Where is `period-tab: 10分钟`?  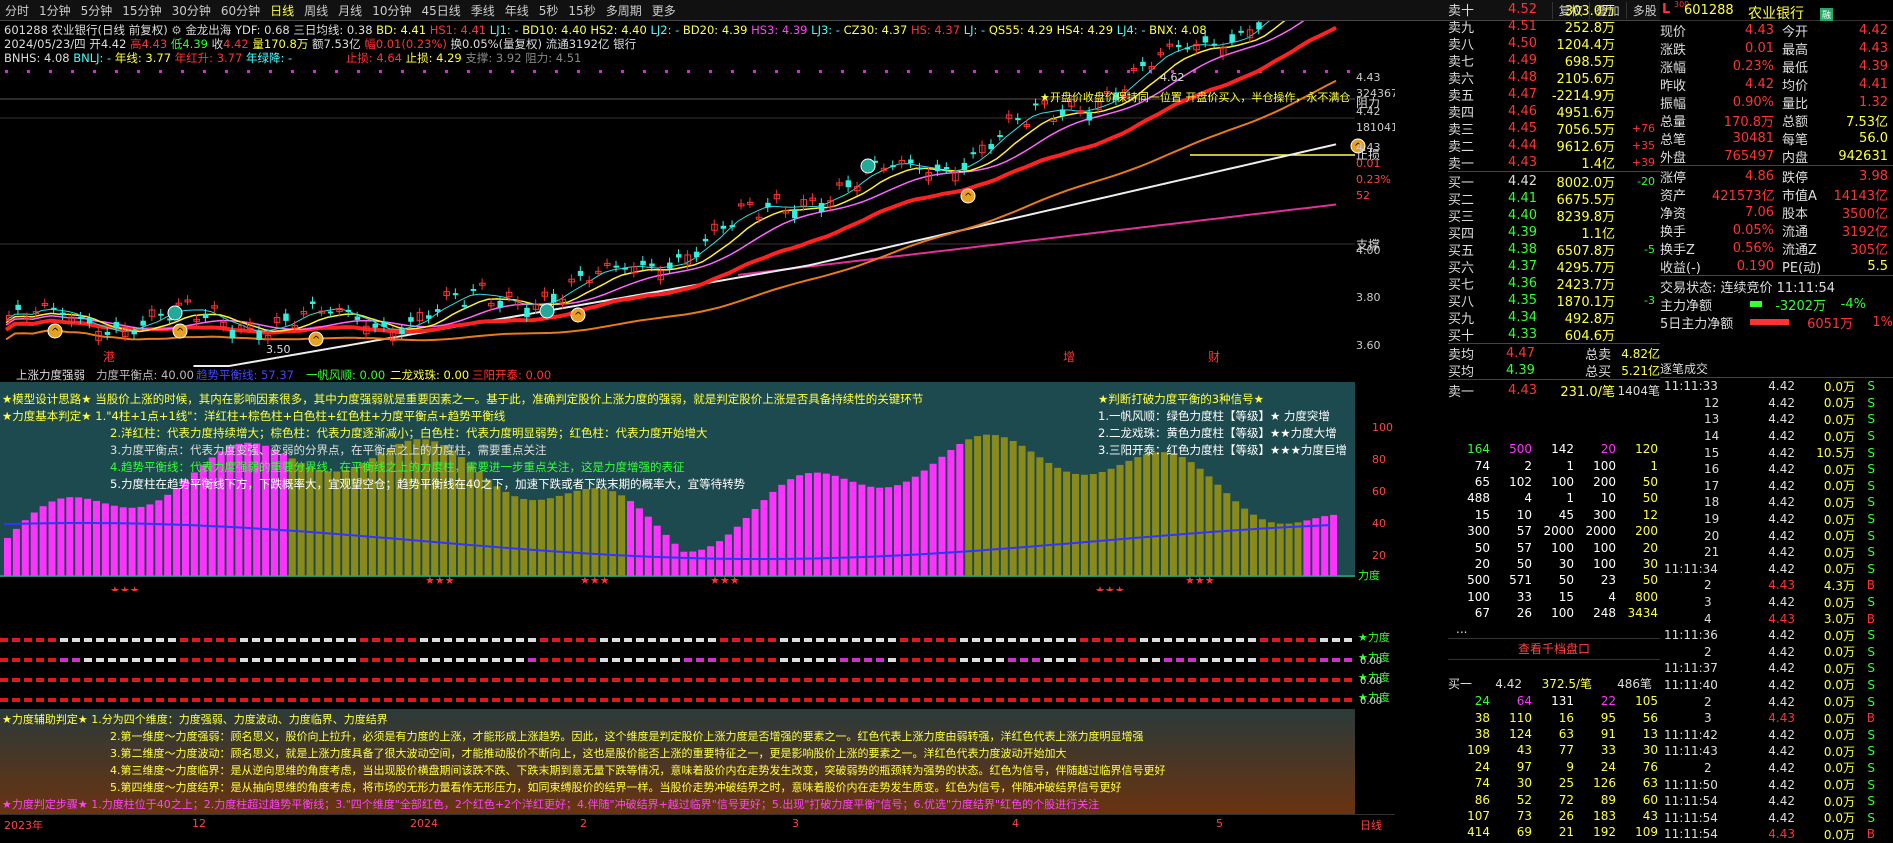 period-tab: 10分钟 is located at coordinates (391, 10).